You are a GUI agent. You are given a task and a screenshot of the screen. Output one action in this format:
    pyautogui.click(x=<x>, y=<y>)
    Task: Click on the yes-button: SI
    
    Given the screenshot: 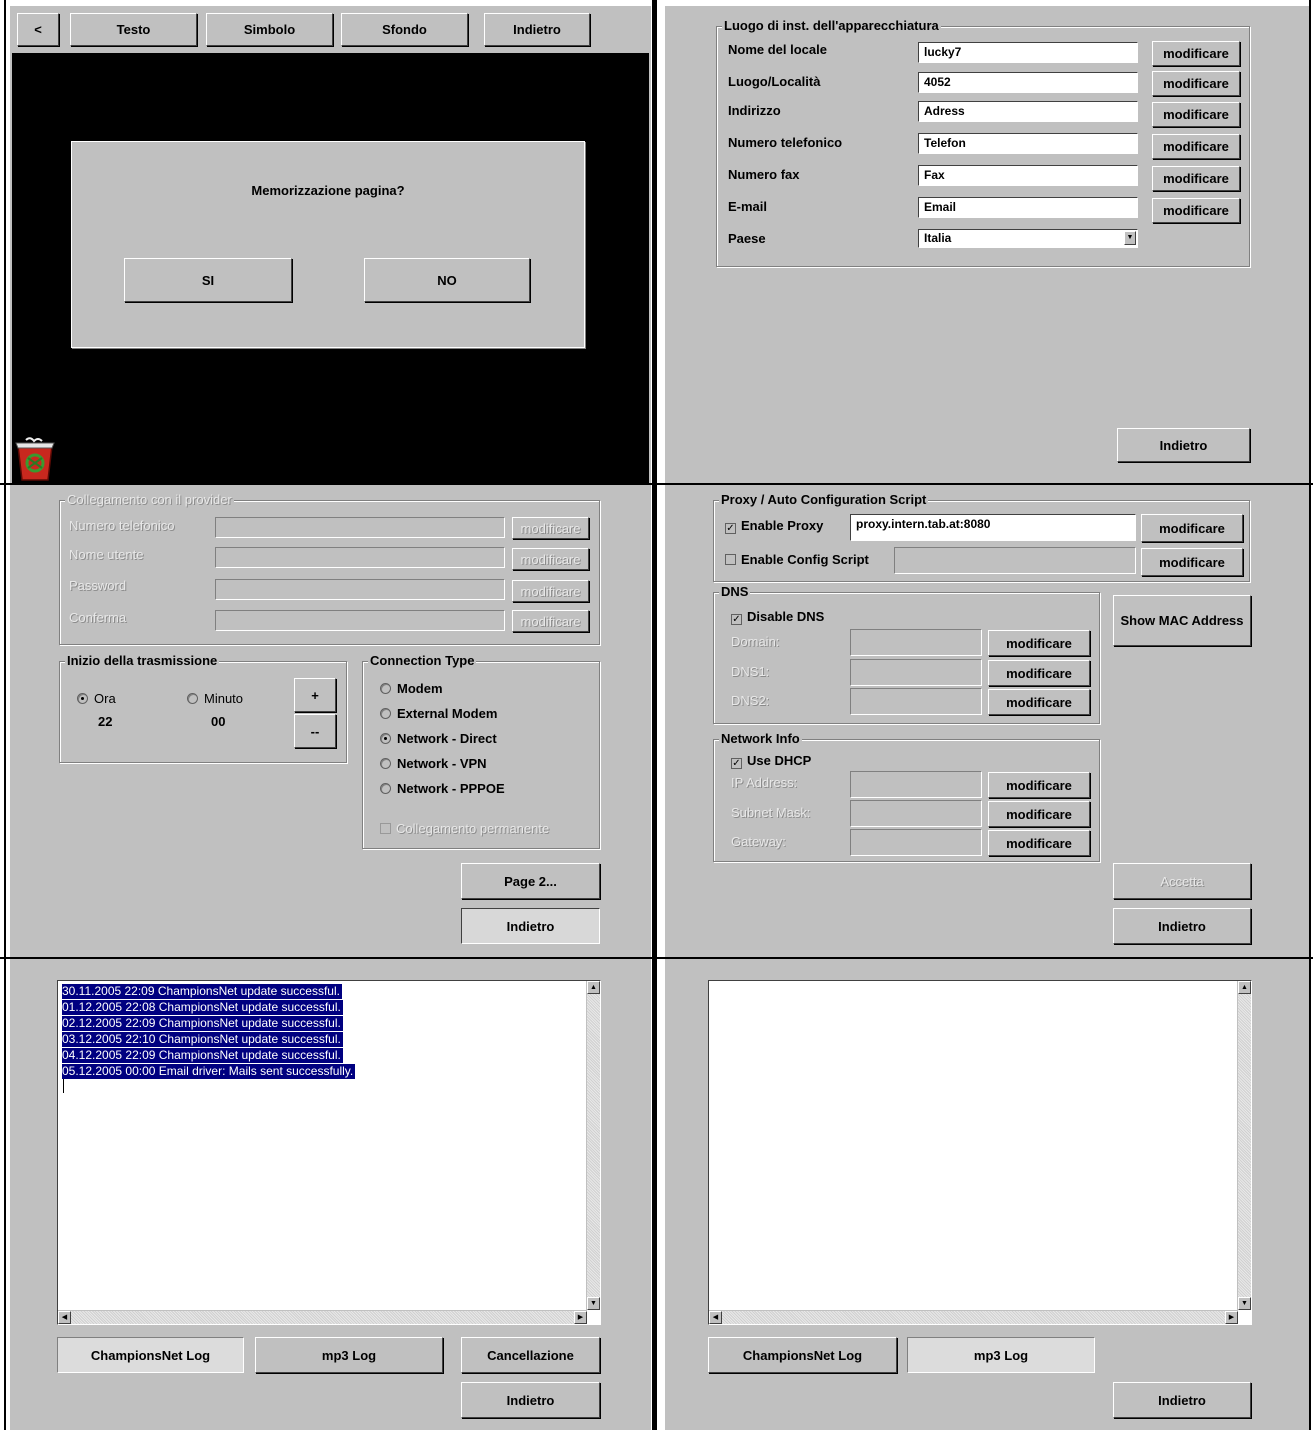 What is the action you would take?
    pyautogui.click(x=208, y=280)
    